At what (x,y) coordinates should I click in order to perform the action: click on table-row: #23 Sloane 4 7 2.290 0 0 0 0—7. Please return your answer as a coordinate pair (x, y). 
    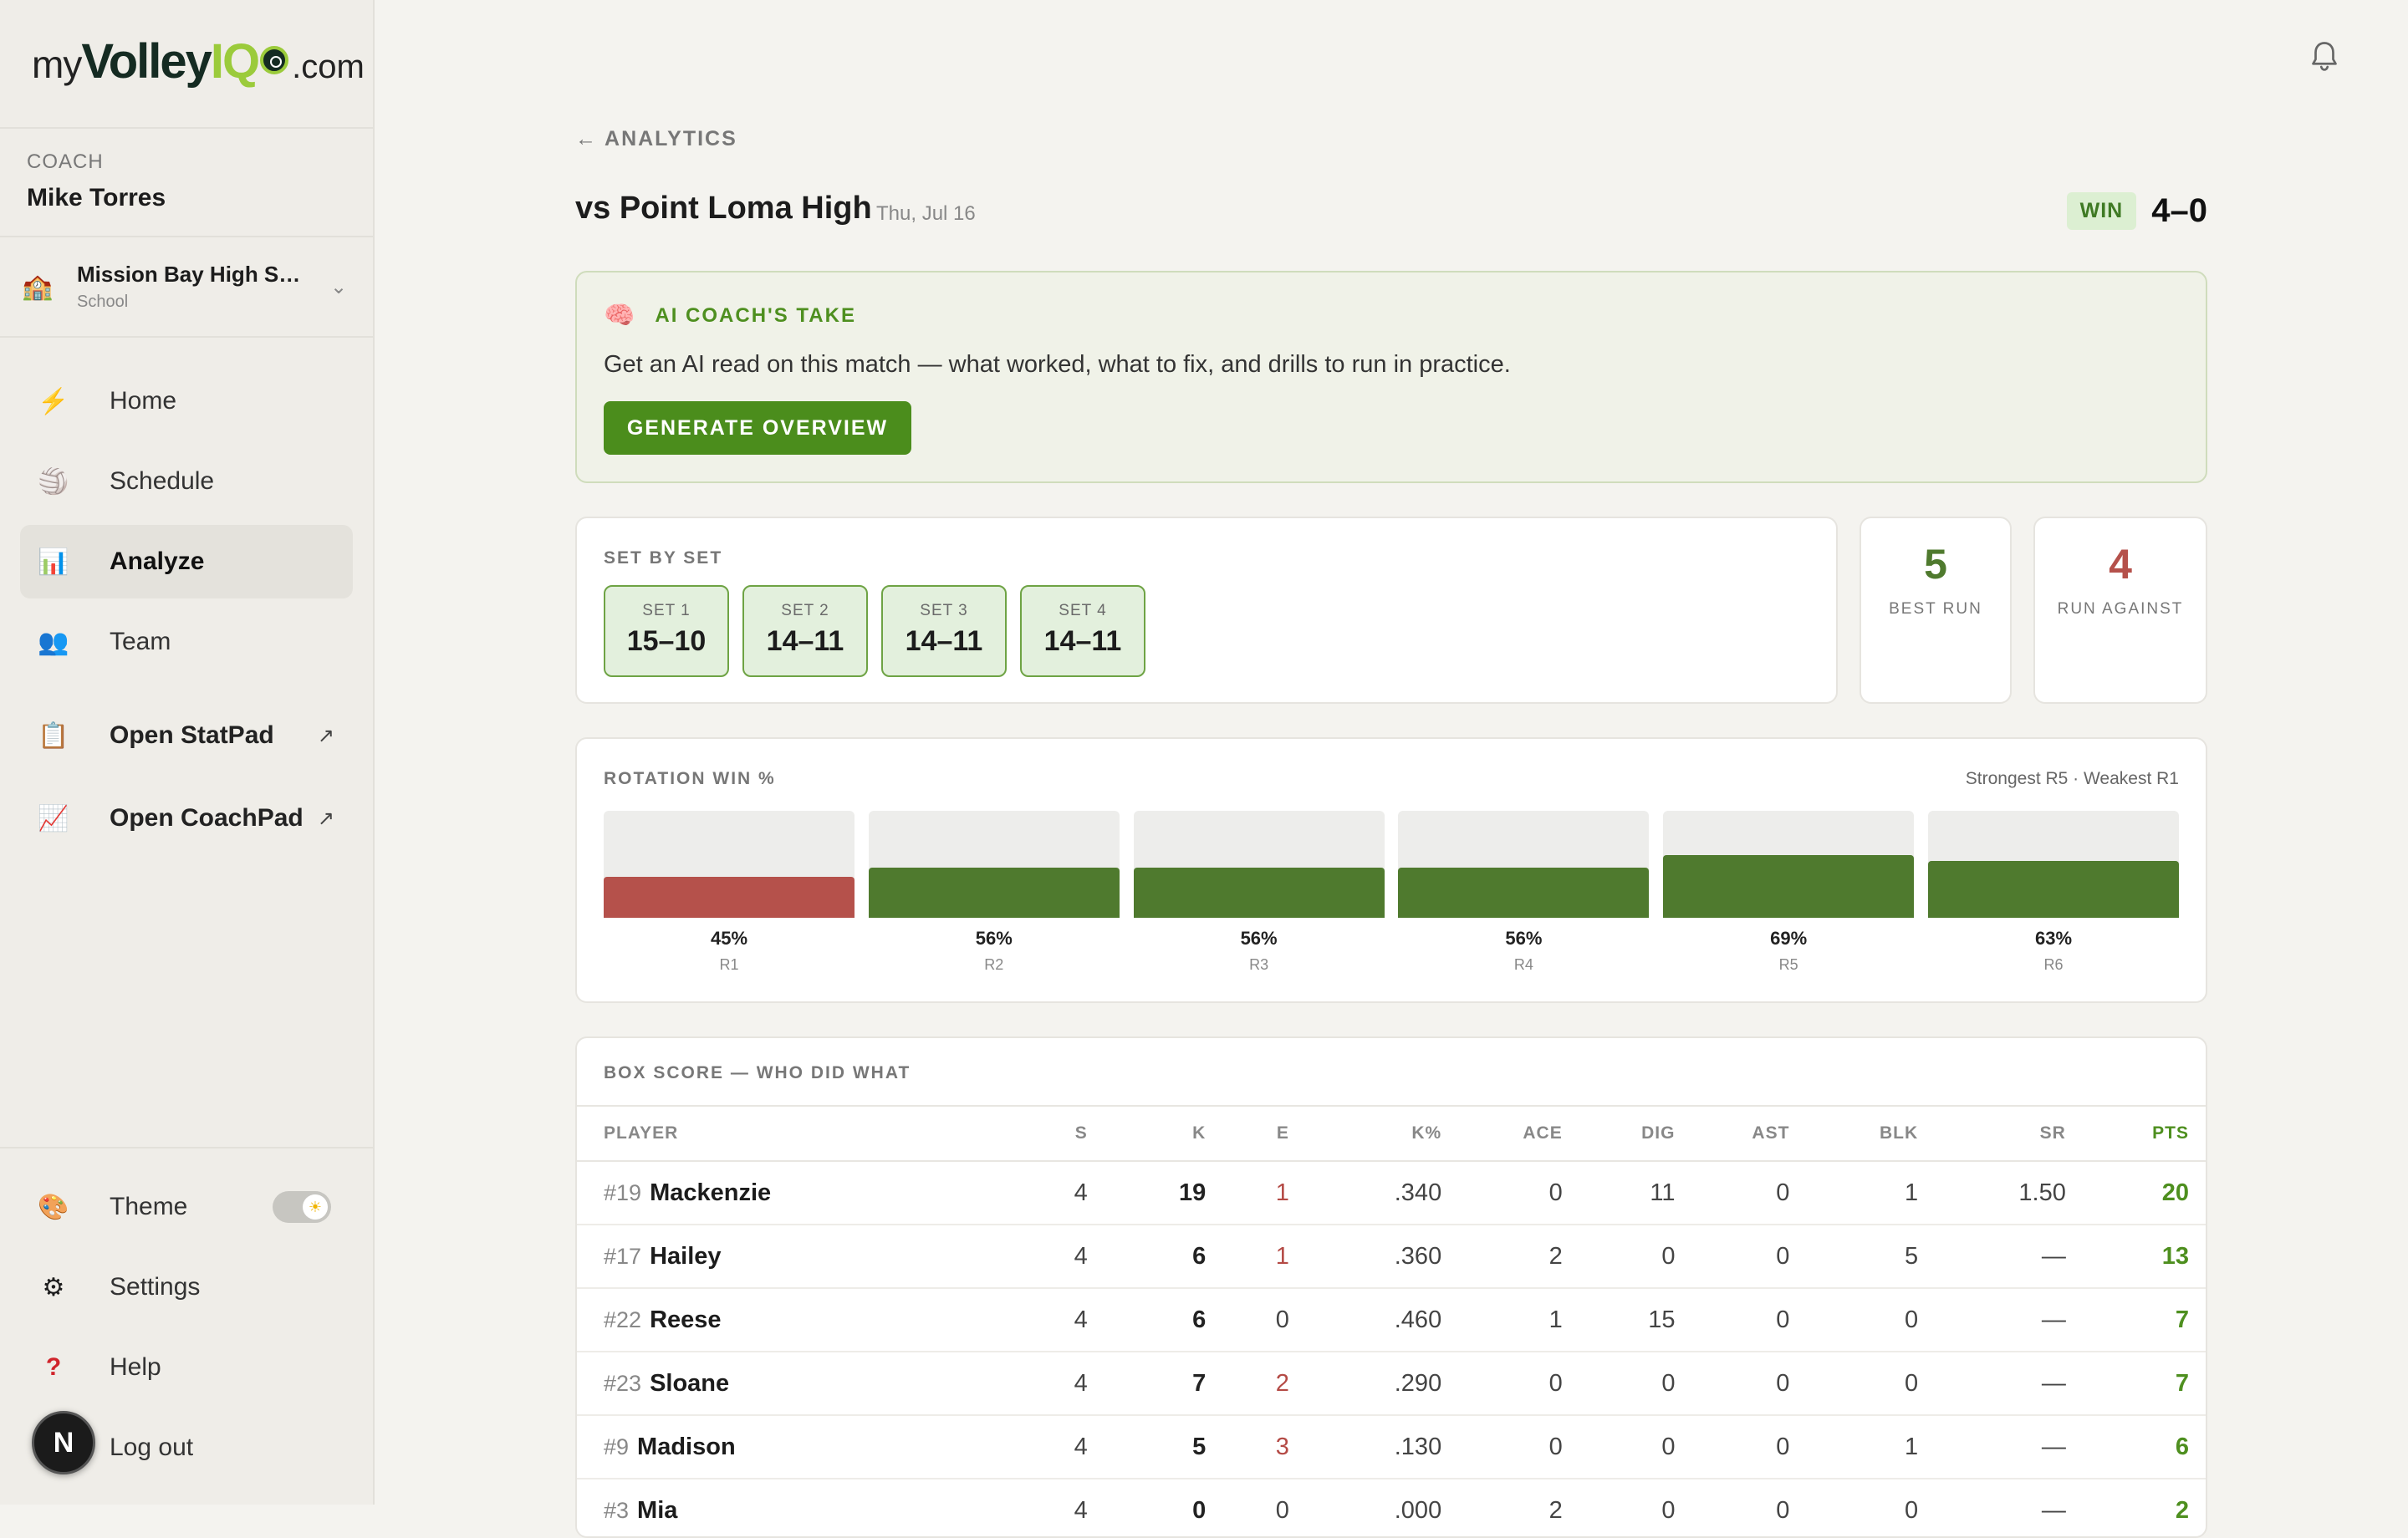
    Looking at the image, I should click on (1392, 1384).